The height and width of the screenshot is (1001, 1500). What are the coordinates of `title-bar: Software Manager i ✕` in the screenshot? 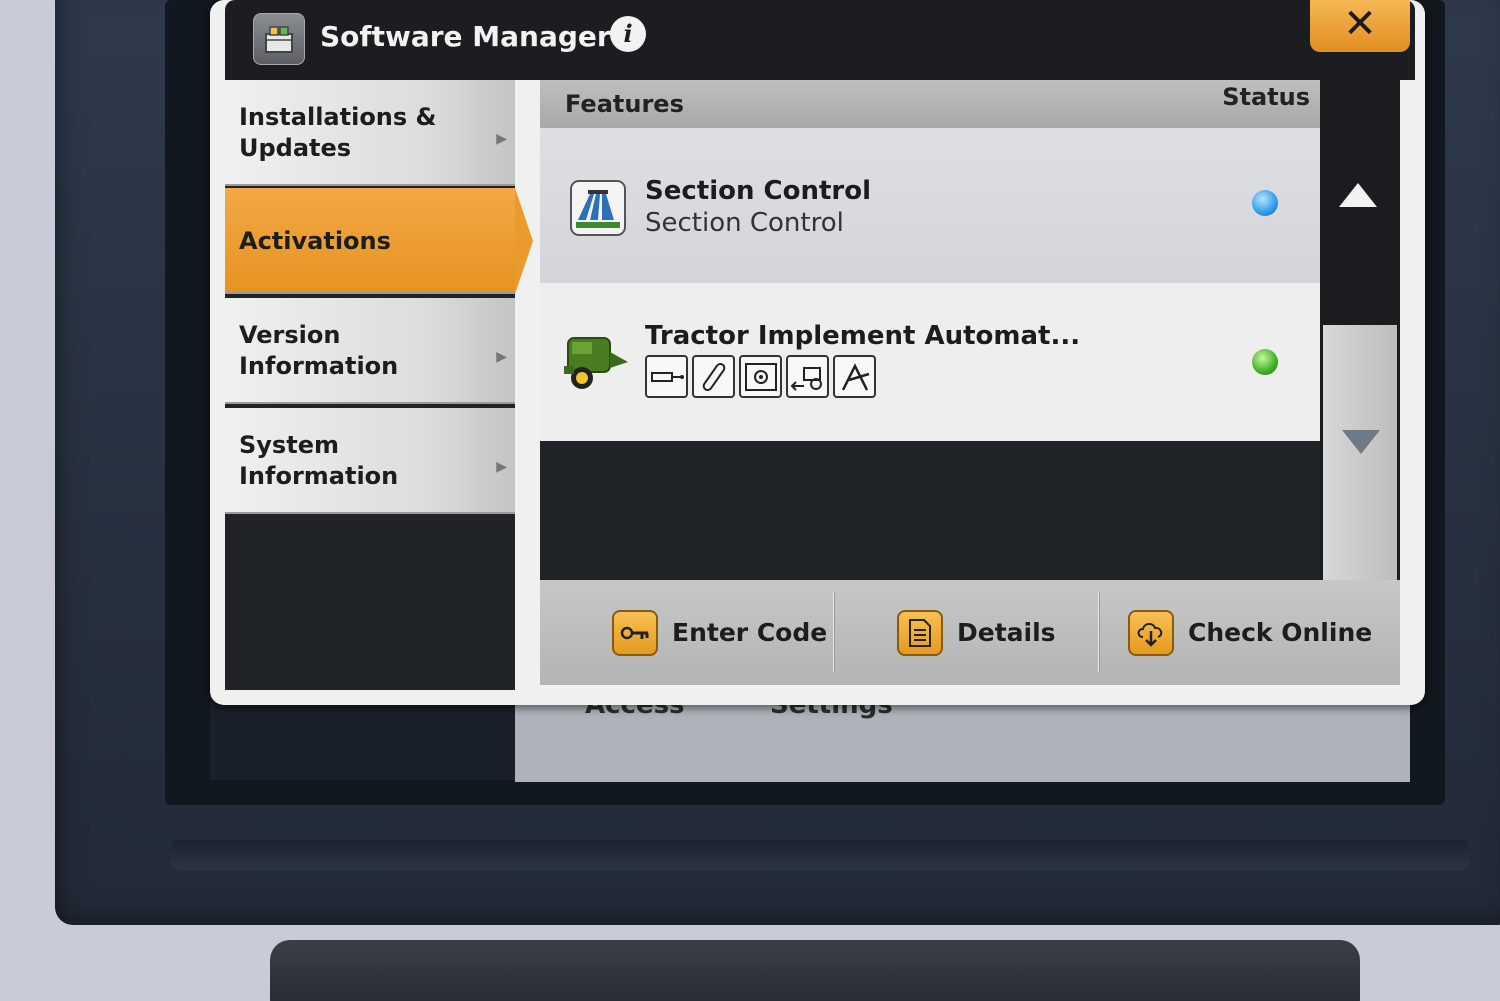 It's located at (820, 40).